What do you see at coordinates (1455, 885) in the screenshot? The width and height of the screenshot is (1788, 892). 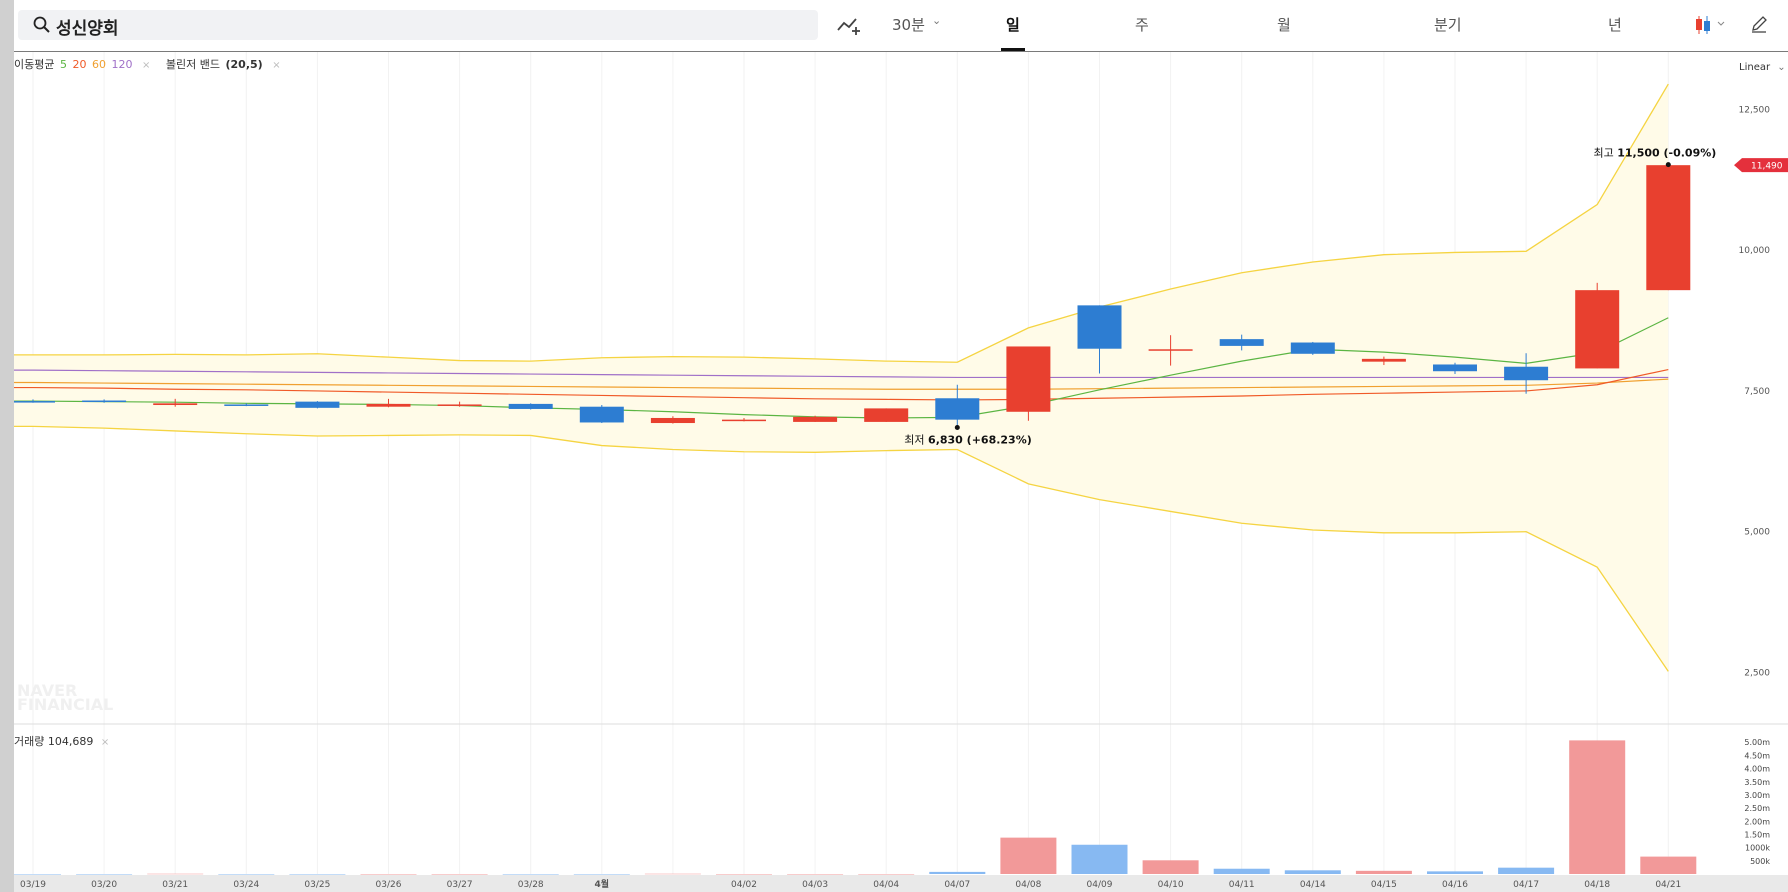 I see `x-tick-label: 04/16` at bounding box center [1455, 885].